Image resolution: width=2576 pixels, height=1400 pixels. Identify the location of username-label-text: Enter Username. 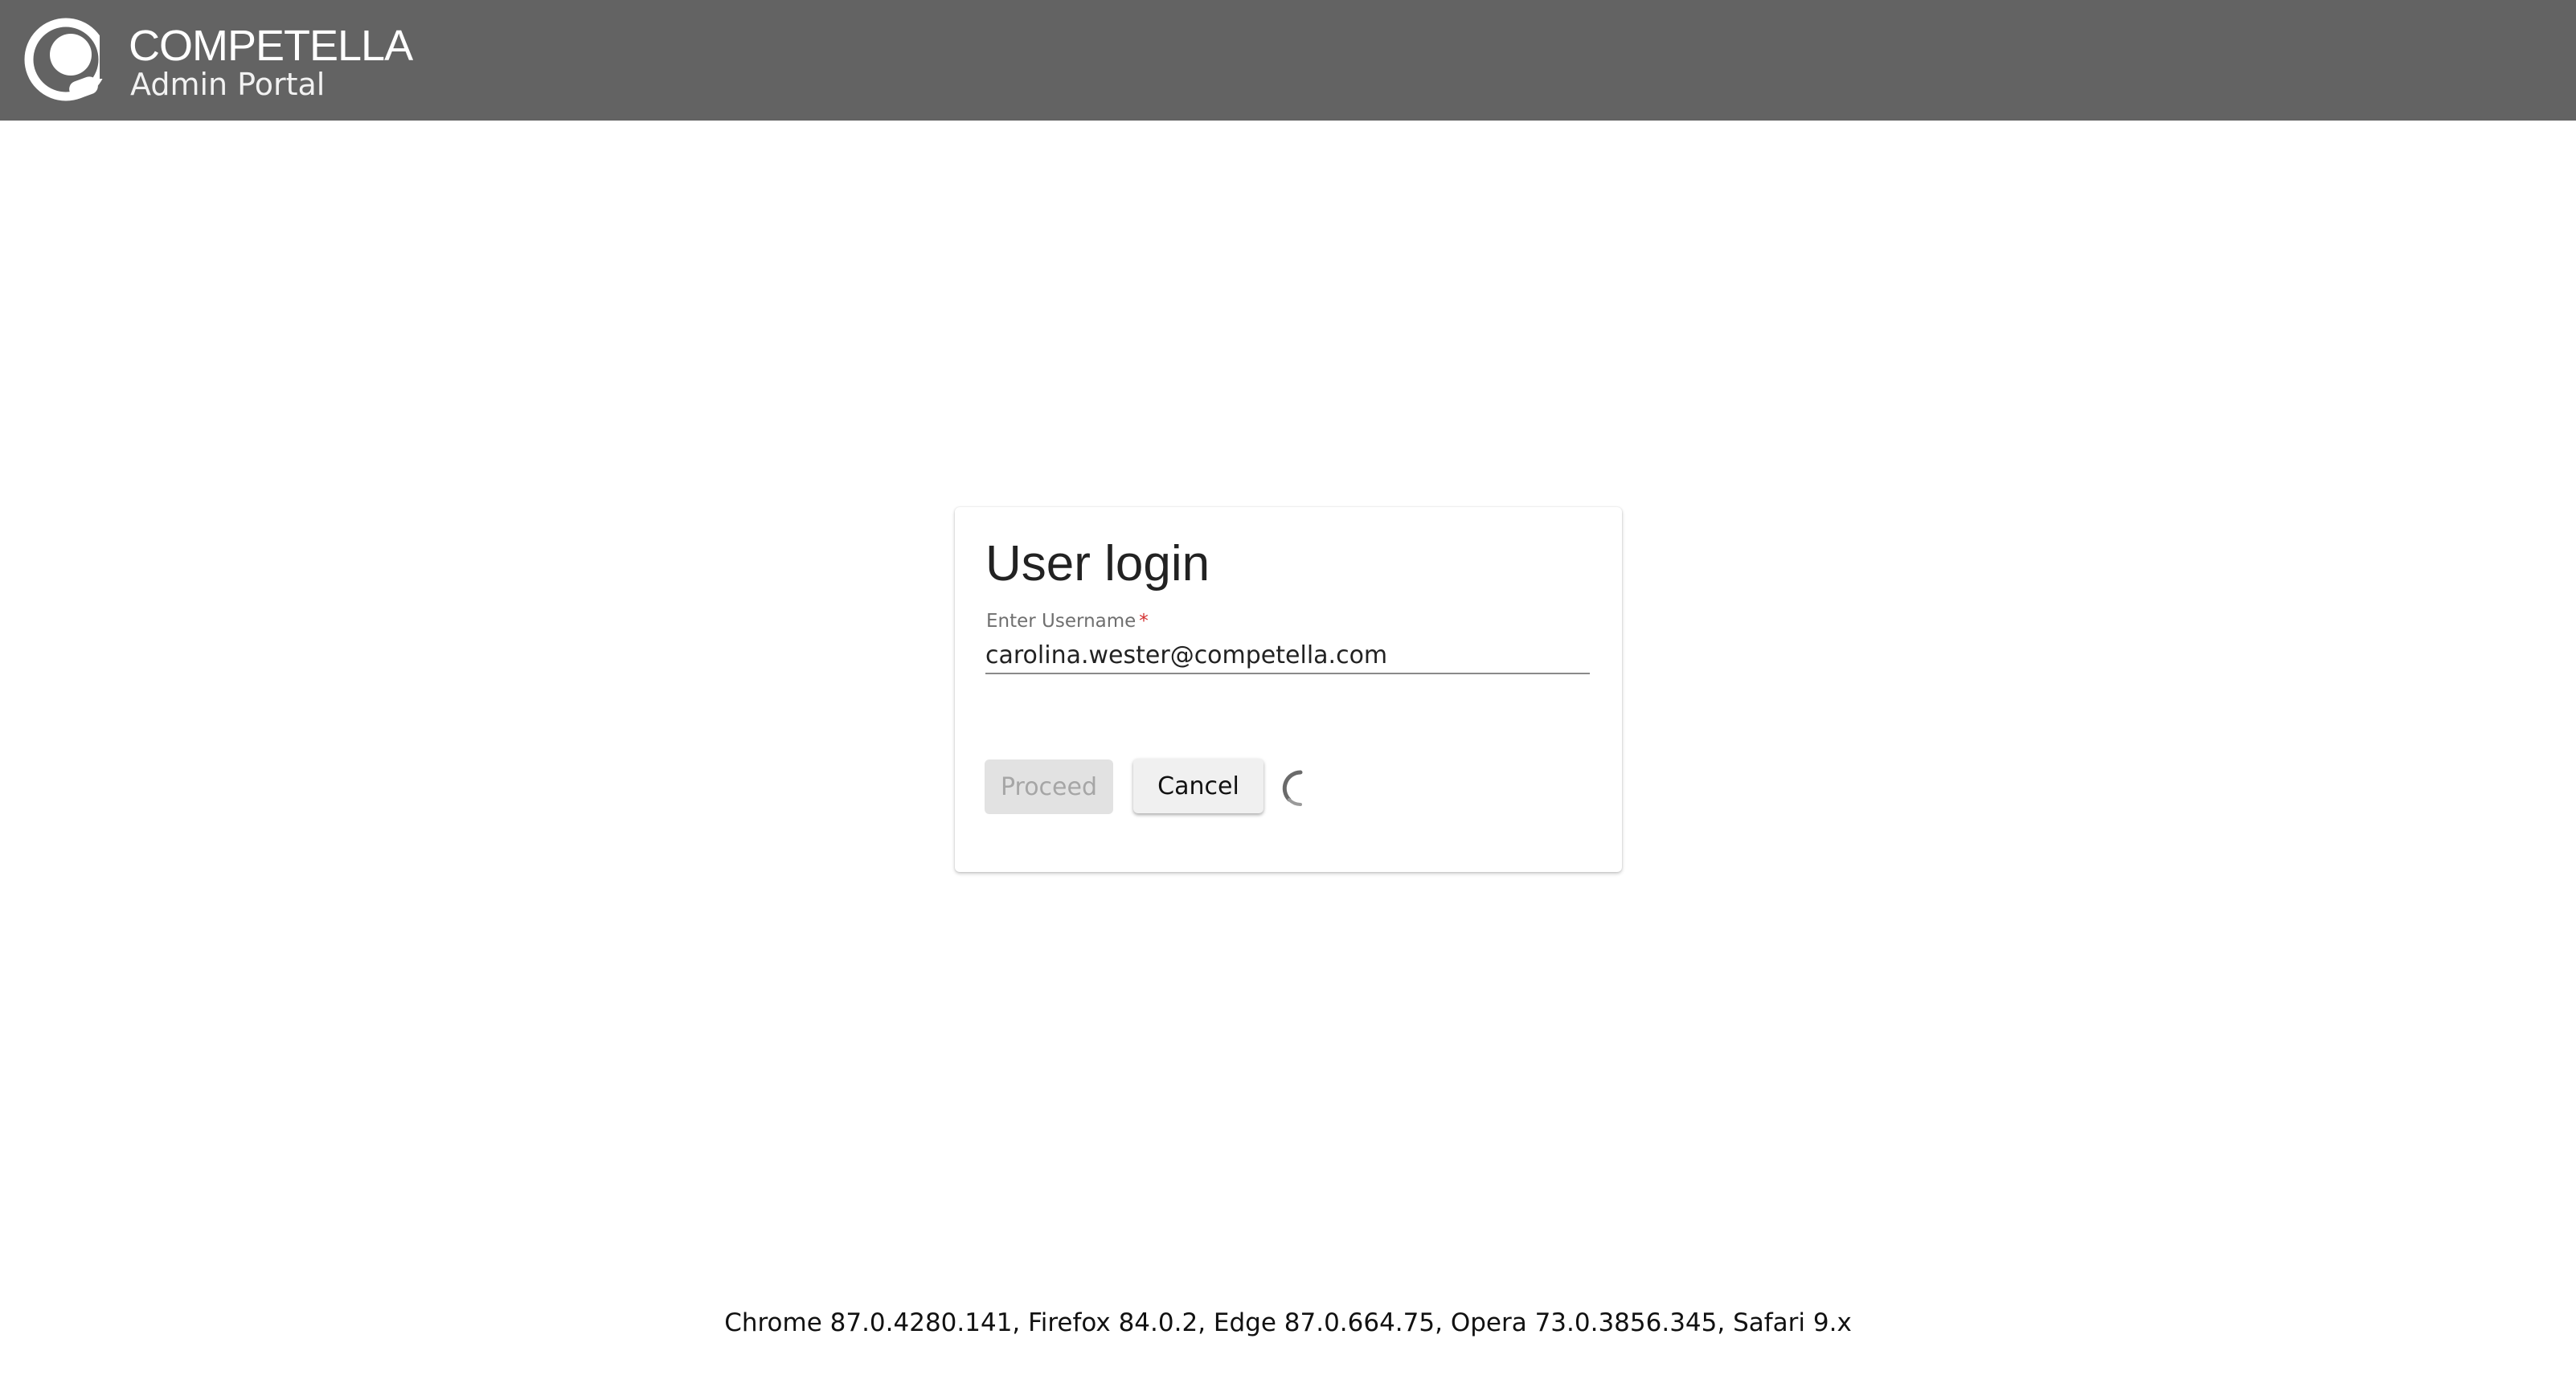
(1061, 621).